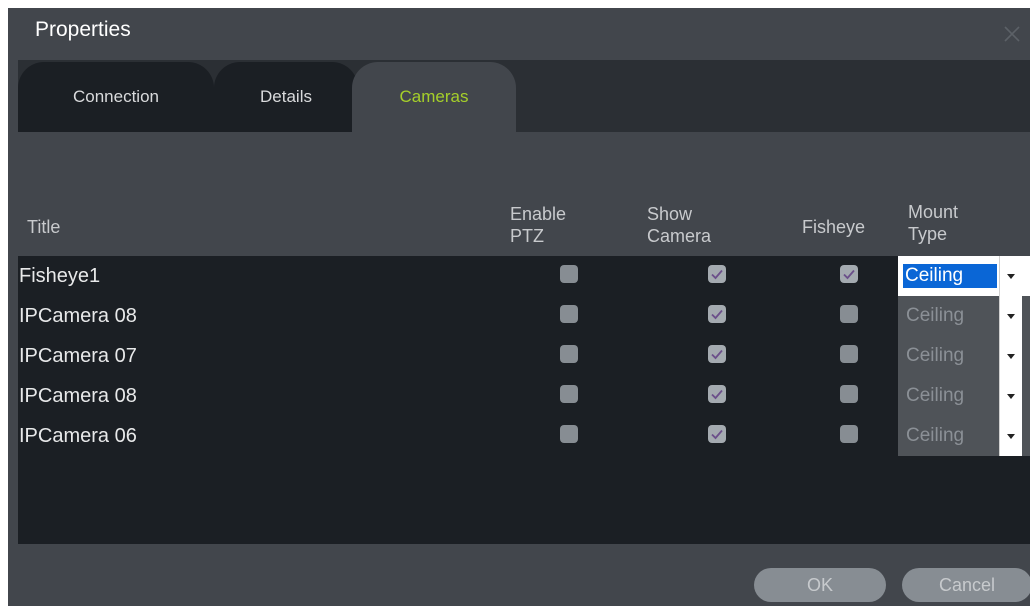 The image size is (1030, 606). What do you see at coordinates (83, 29) in the screenshot?
I see `dialog-title: Properties` at bounding box center [83, 29].